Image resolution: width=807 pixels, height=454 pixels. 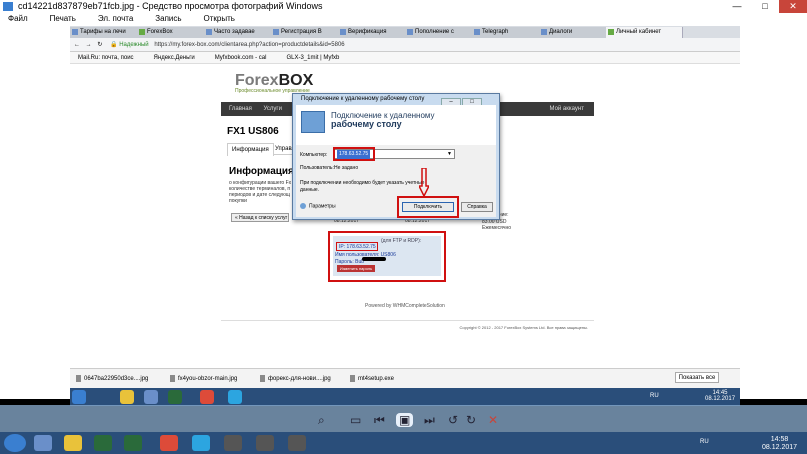 I want to click on language-indicator: RU, so click(x=704, y=442).